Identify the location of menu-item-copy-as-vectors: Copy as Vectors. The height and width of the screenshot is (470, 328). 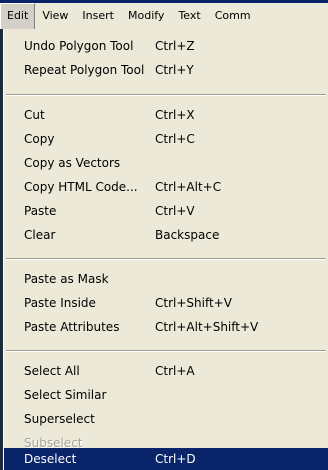
(166, 163).